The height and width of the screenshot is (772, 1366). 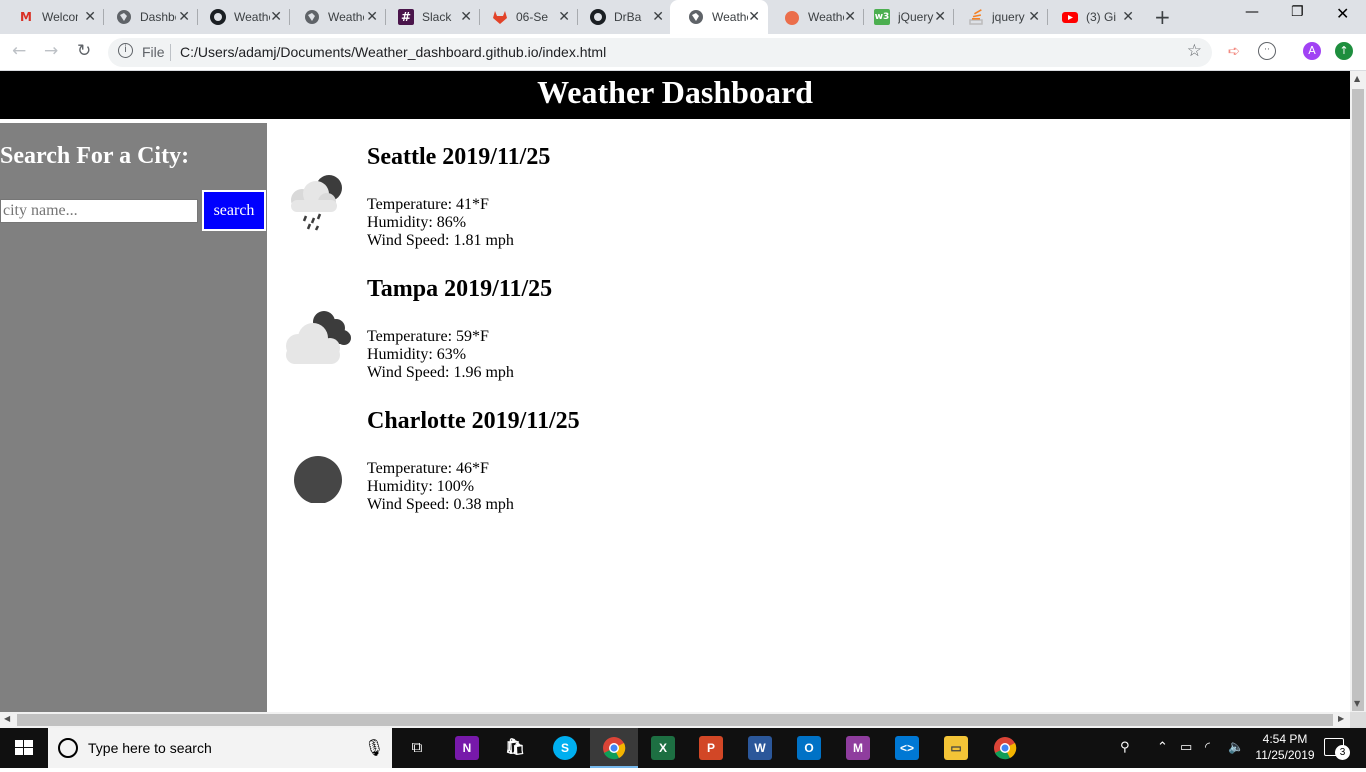 What do you see at coordinates (1093, 17) in the screenshot?
I see `tab-youtube: (3) Gi ✕` at bounding box center [1093, 17].